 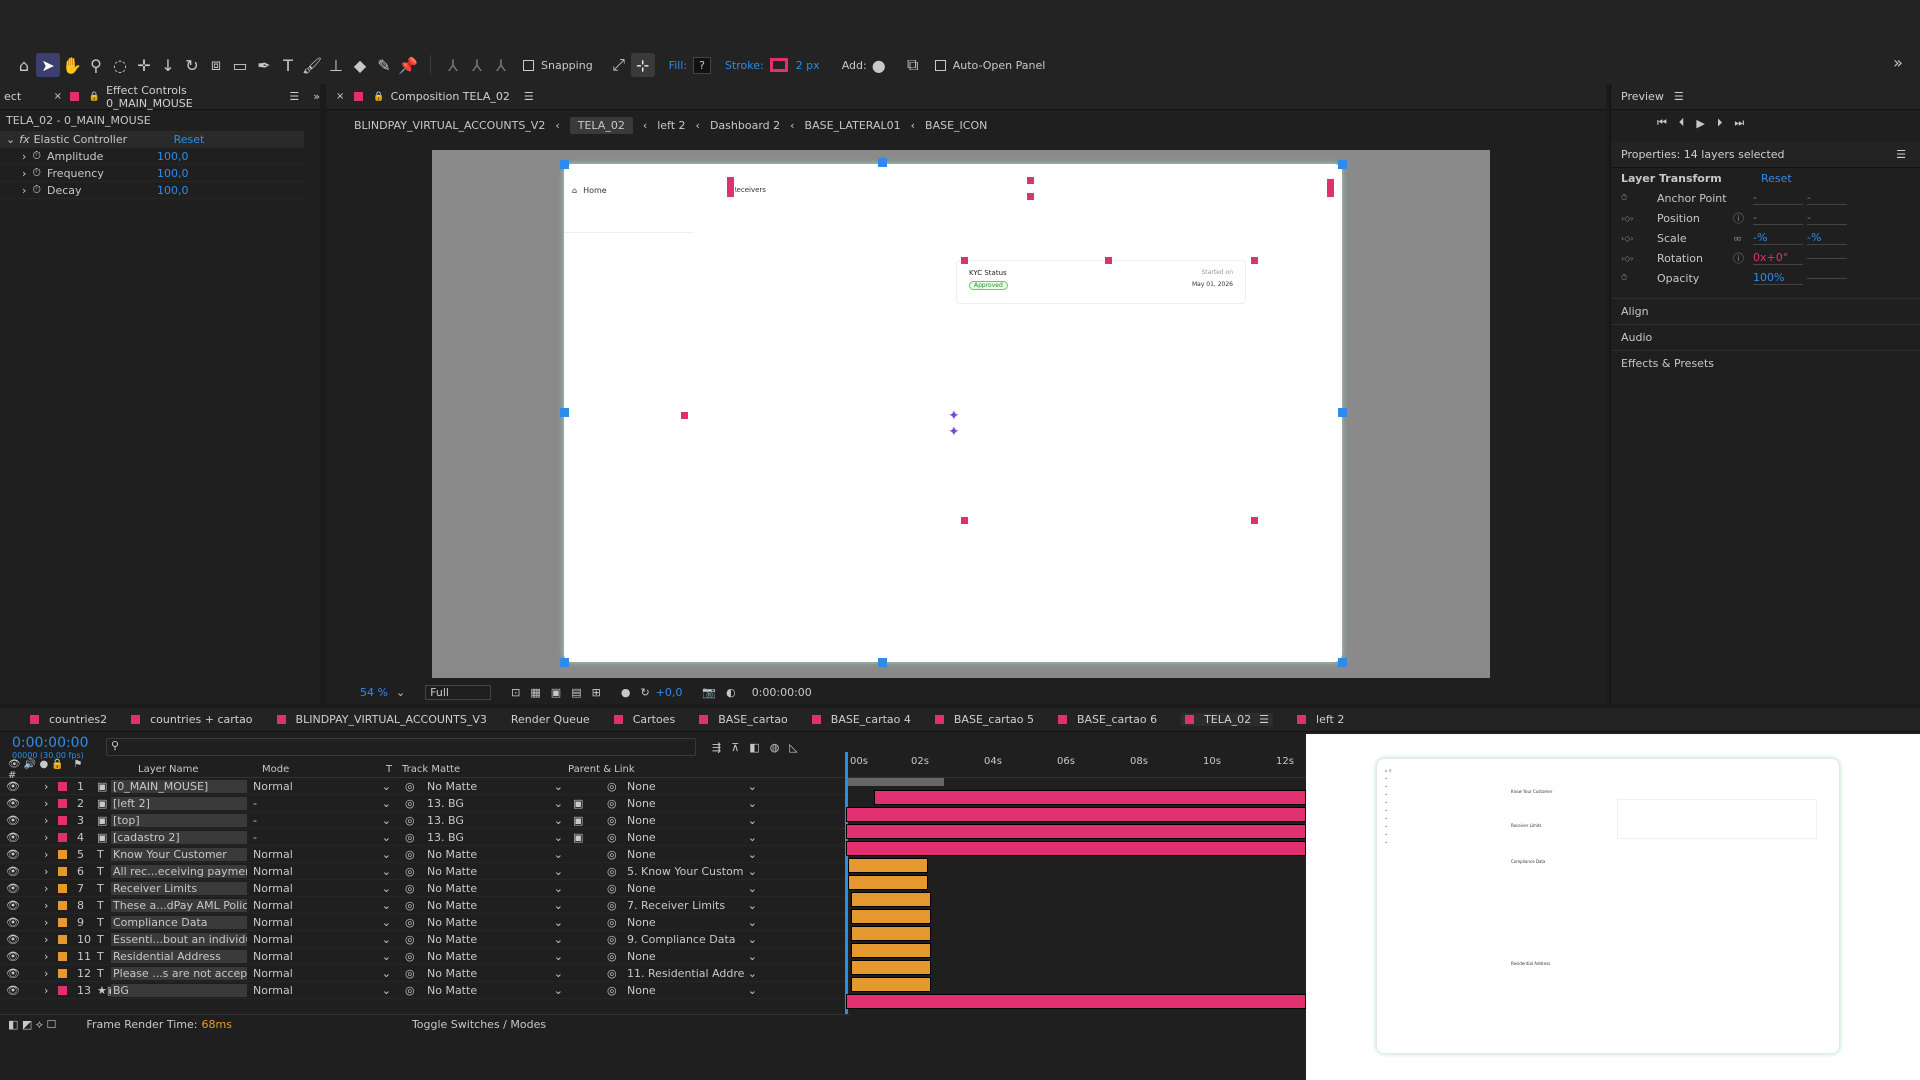 What do you see at coordinates (678, 65) in the screenshot?
I see `fill-label: Fill:` at bounding box center [678, 65].